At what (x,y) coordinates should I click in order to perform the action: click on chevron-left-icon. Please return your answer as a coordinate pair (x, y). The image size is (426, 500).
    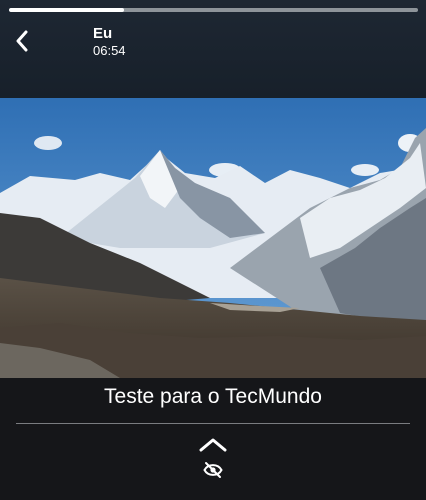
    Looking at the image, I should click on (22, 41).